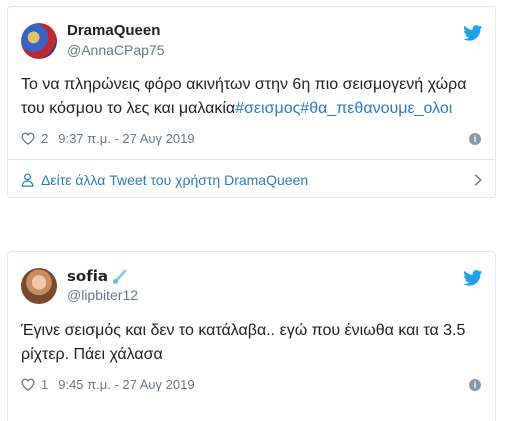 This screenshot has width=509, height=421. I want to click on like-count: 2, so click(44, 138).